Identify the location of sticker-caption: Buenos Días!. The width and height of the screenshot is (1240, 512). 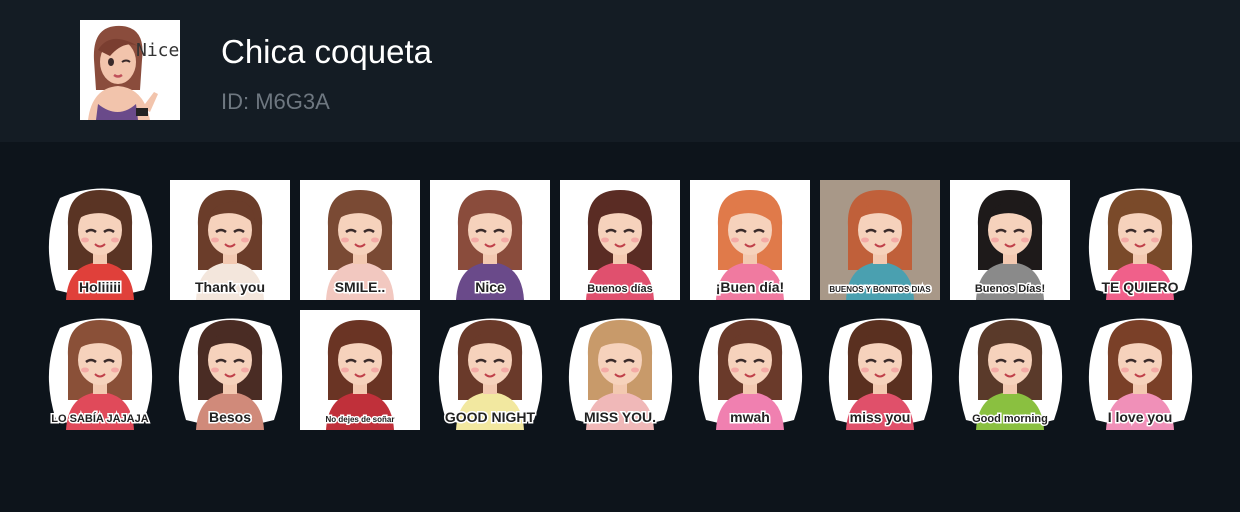
(1010, 289).